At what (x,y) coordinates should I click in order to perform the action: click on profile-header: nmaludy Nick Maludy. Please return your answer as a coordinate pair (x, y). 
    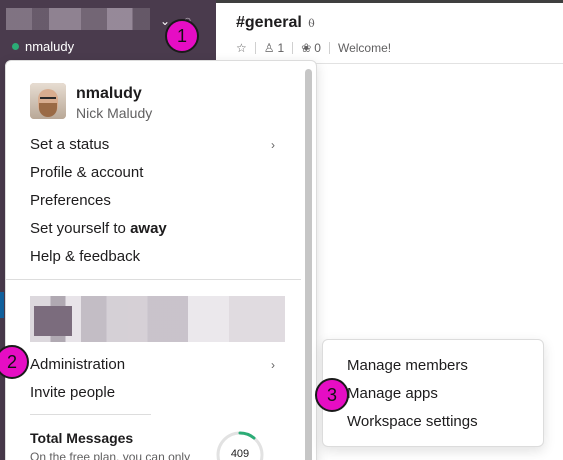
    Looking at the image, I should click on (91, 102).